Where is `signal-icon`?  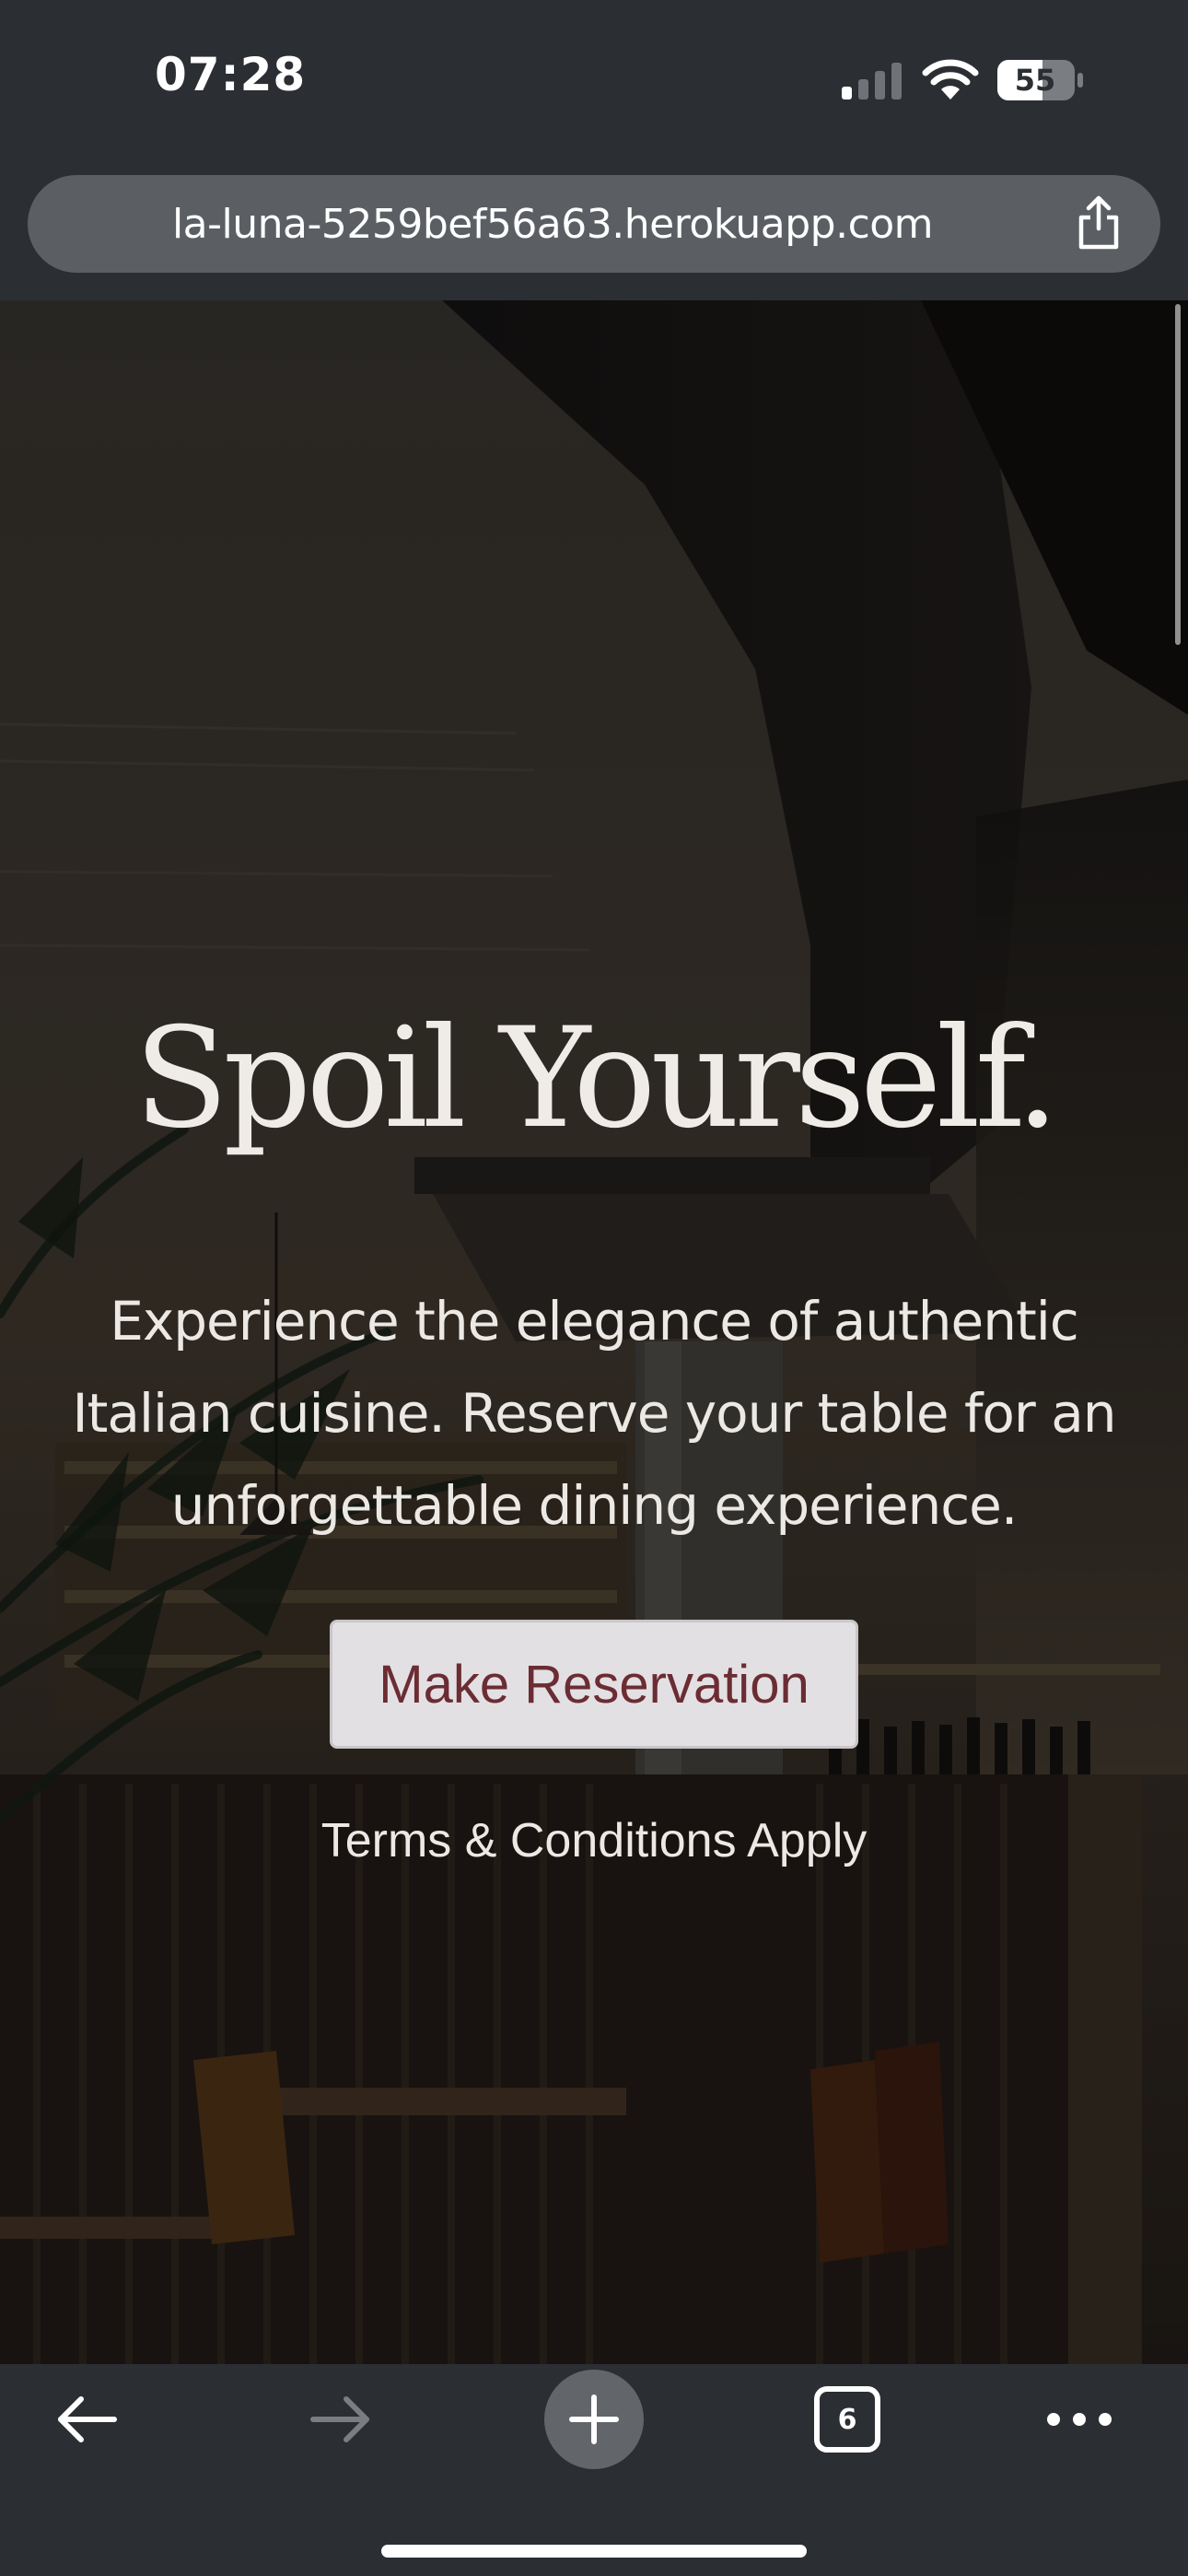 signal-icon is located at coordinates (872, 81).